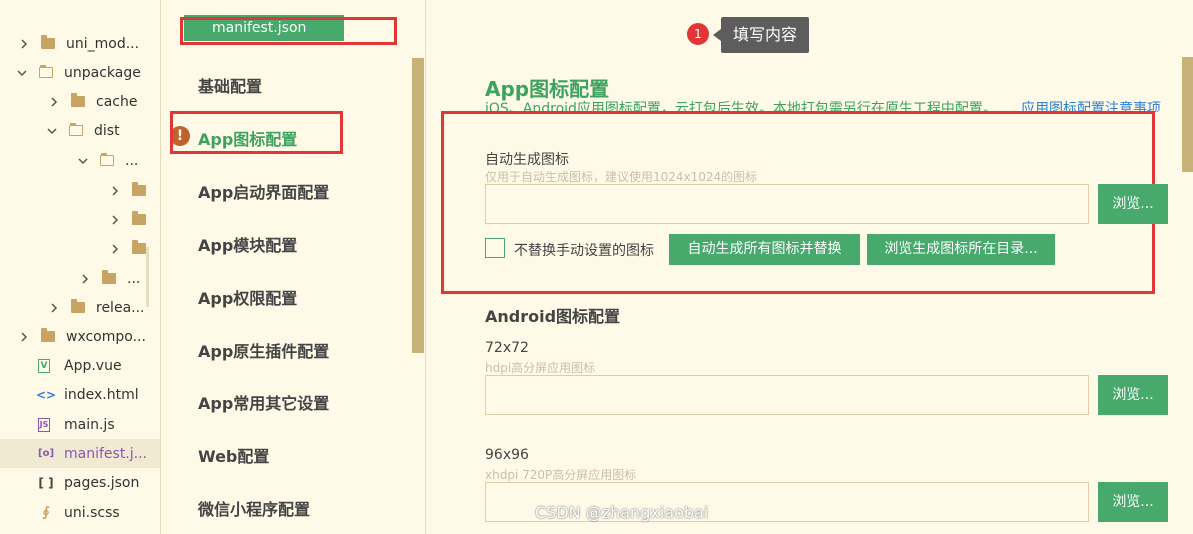 This screenshot has height=534, width=1193. I want to click on tree-item-label: main.js, so click(89, 424).